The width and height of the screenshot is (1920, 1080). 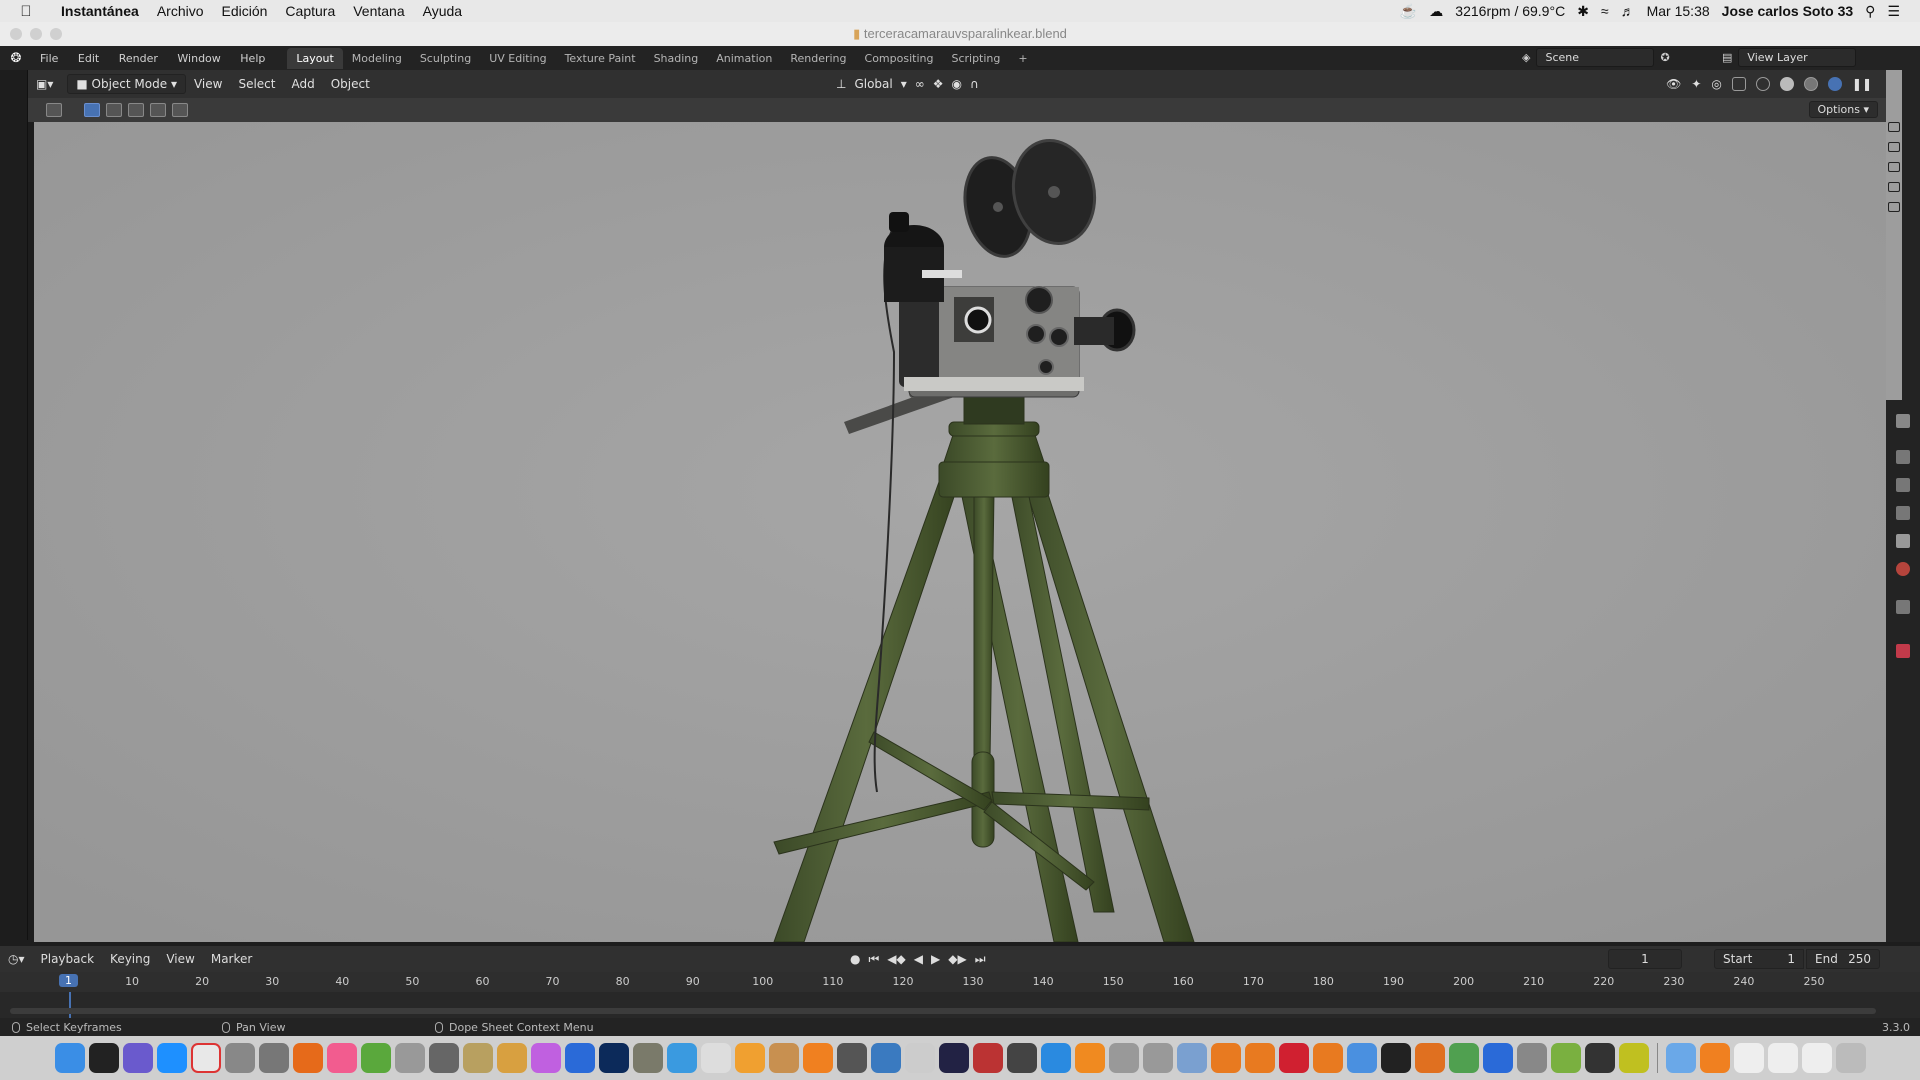 What do you see at coordinates (1565, 1058) in the screenshot?
I see `android-icon` at bounding box center [1565, 1058].